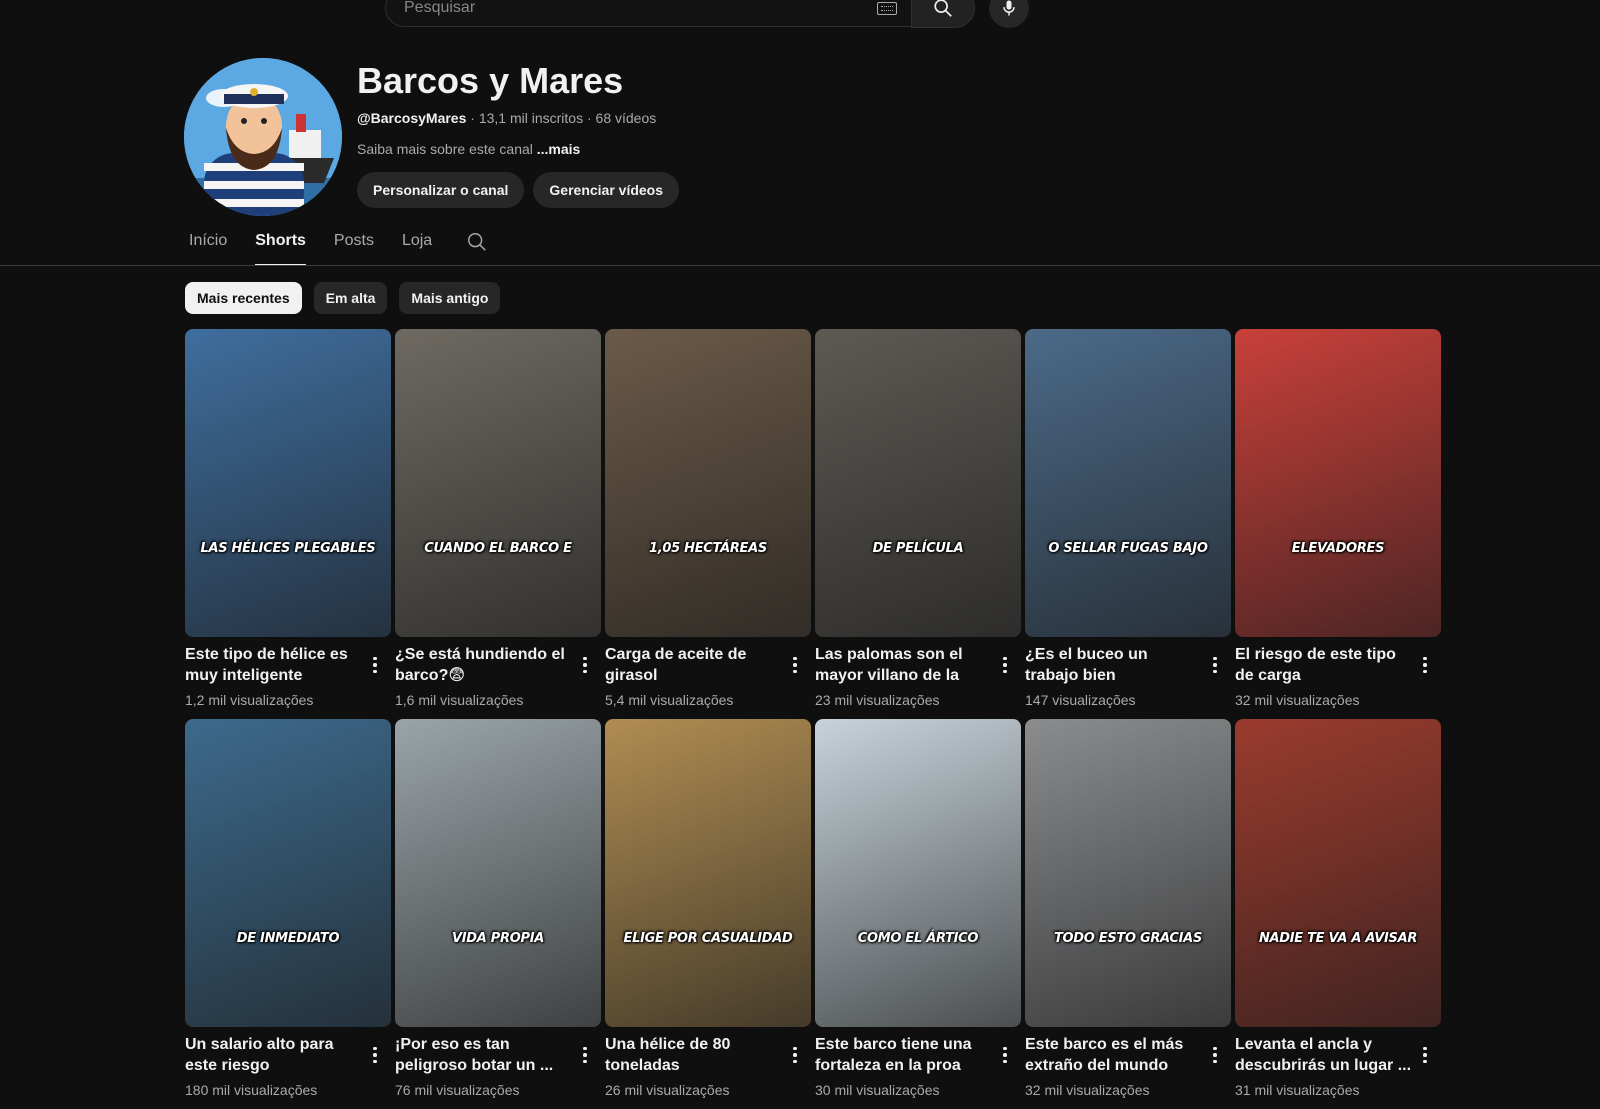 This screenshot has width=1600, height=1109. I want to click on chip-popular: Em alta, so click(350, 298).